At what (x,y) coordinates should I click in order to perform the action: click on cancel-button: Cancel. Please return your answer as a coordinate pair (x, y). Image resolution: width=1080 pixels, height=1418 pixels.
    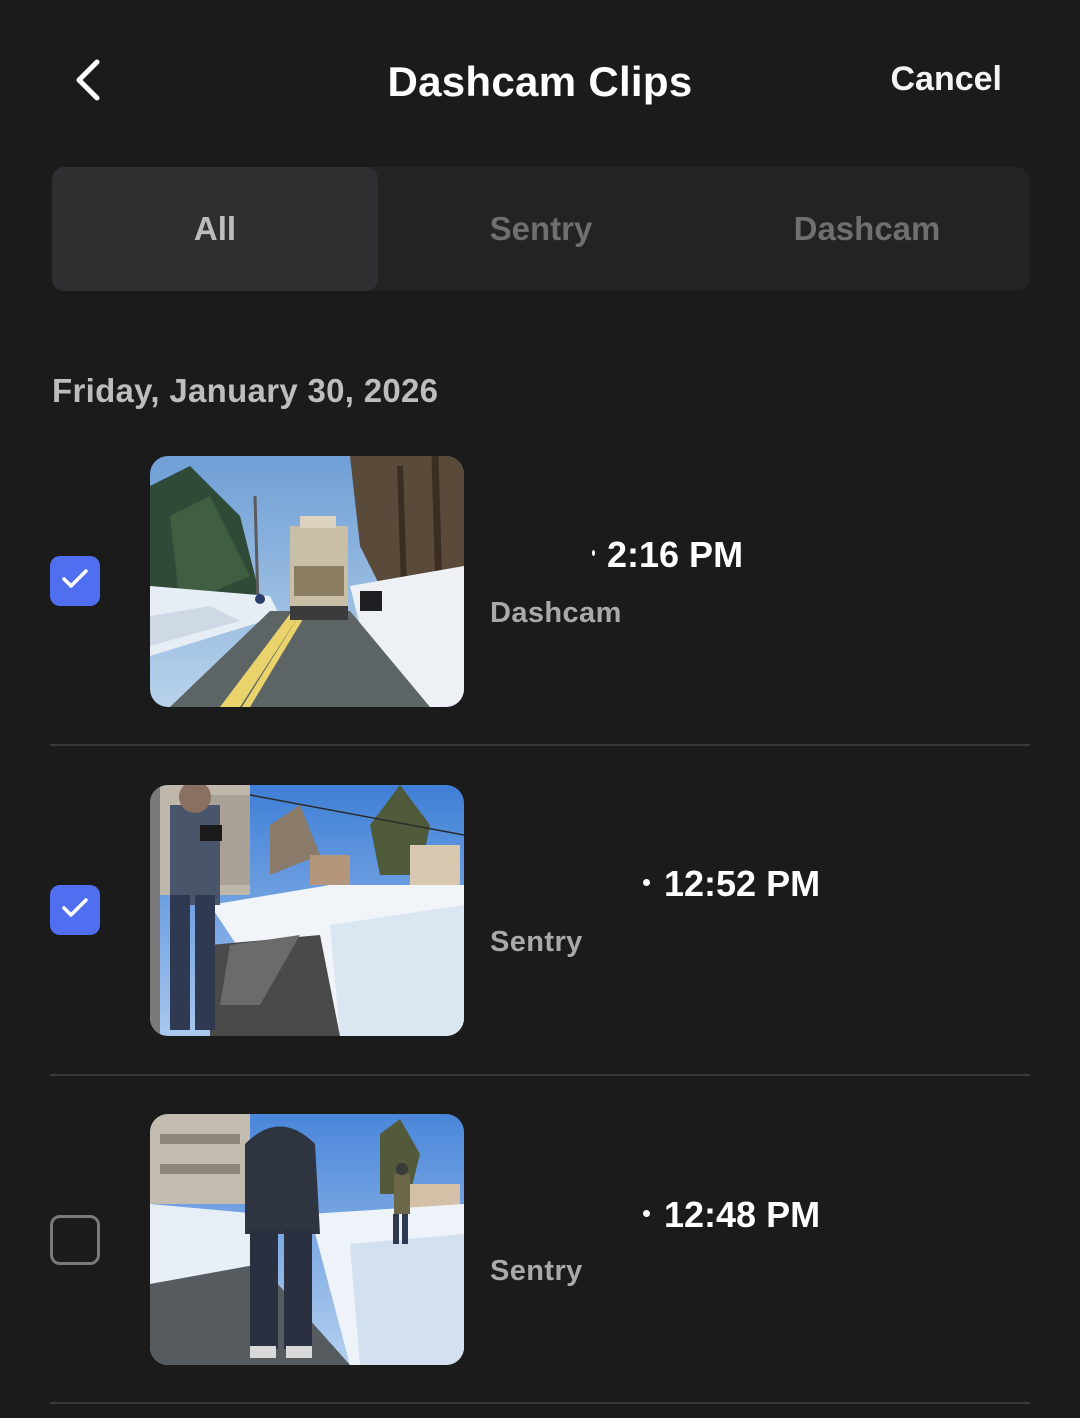
    Looking at the image, I should click on (947, 79).